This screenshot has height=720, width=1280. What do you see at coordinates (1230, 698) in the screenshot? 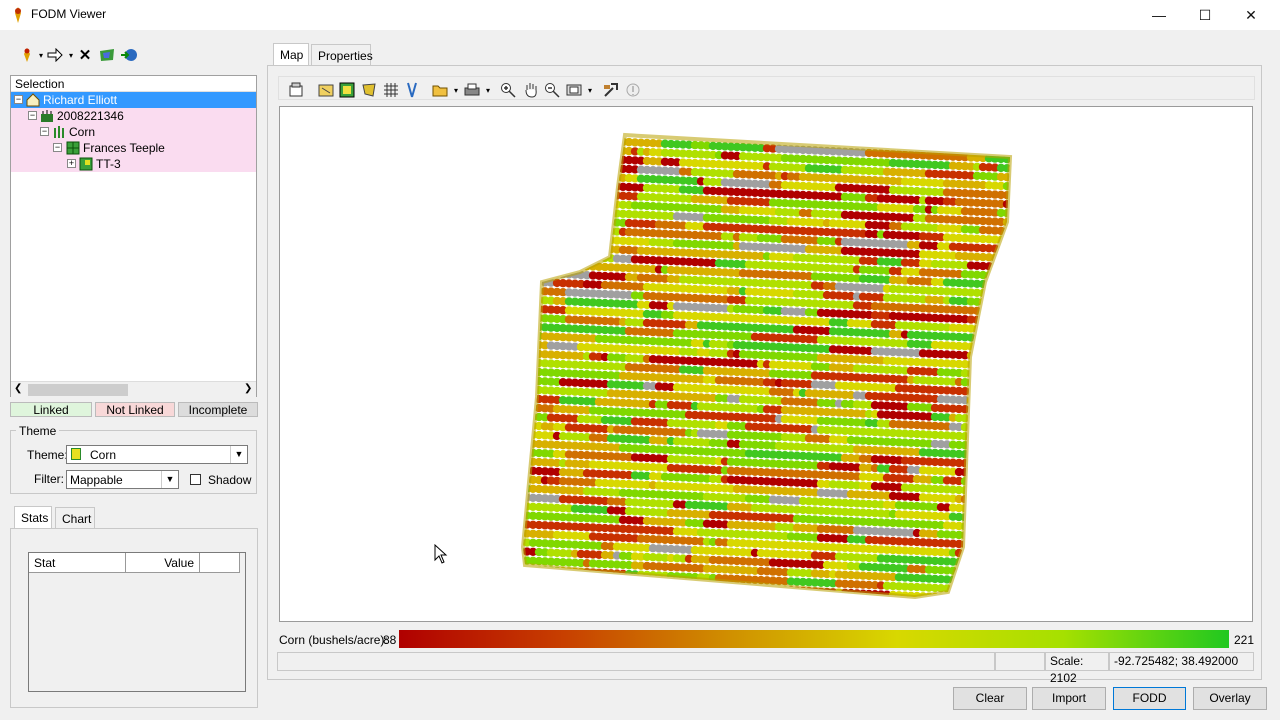
I see `overlay-button: Overlay` at bounding box center [1230, 698].